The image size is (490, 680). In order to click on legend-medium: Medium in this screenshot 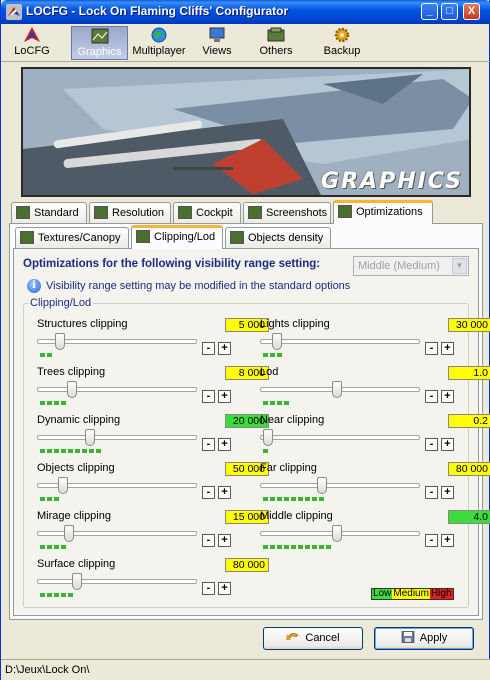, I will do `click(411, 593)`.